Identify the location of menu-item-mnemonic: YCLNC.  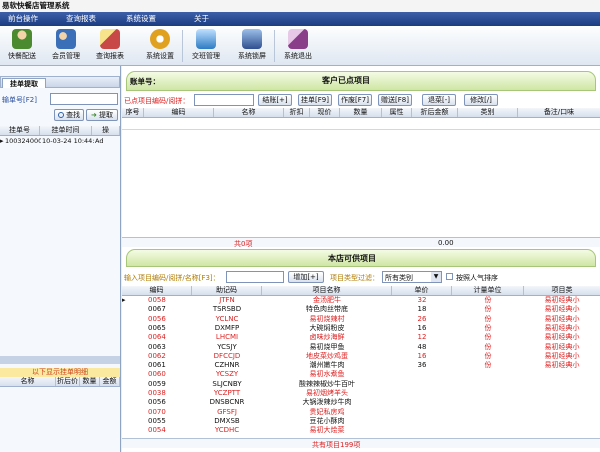
(227, 318).